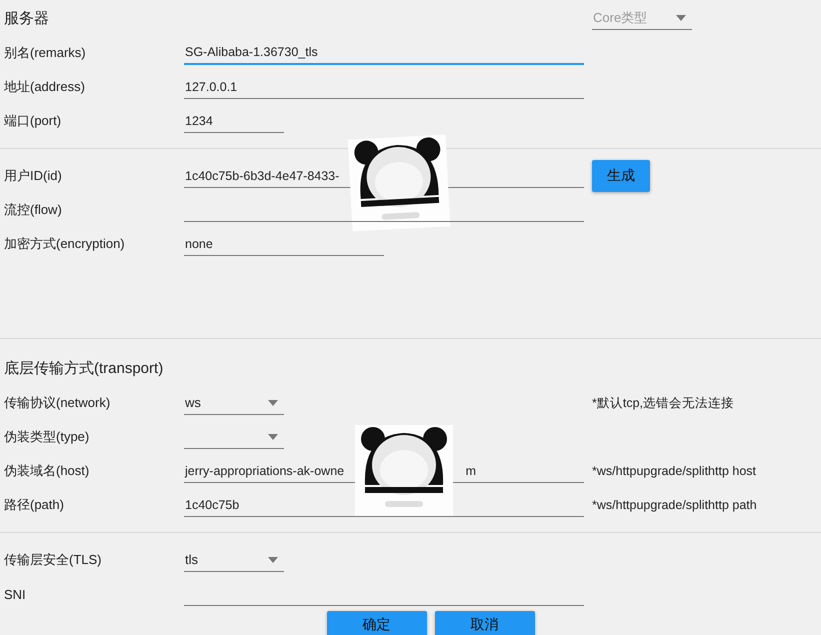 The image size is (821, 635). I want to click on field-label: 伪装类型(type), so click(46, 437).